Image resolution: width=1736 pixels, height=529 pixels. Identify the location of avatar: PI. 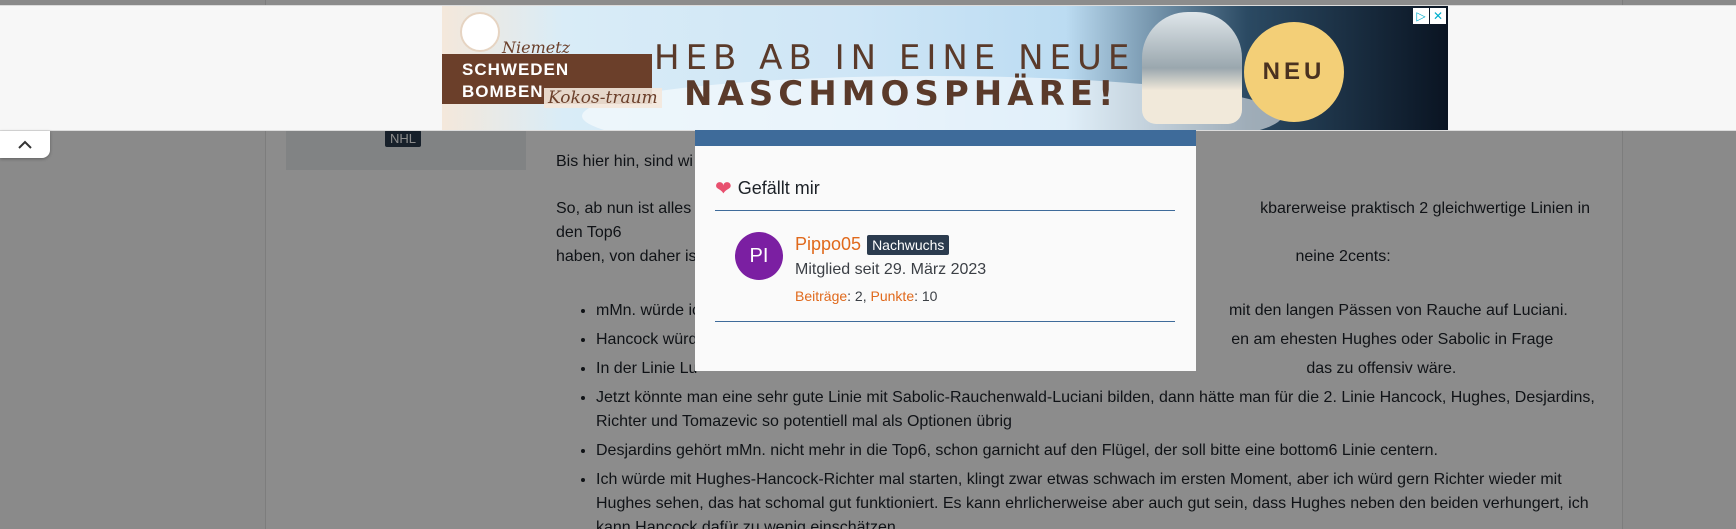
(759, 256).